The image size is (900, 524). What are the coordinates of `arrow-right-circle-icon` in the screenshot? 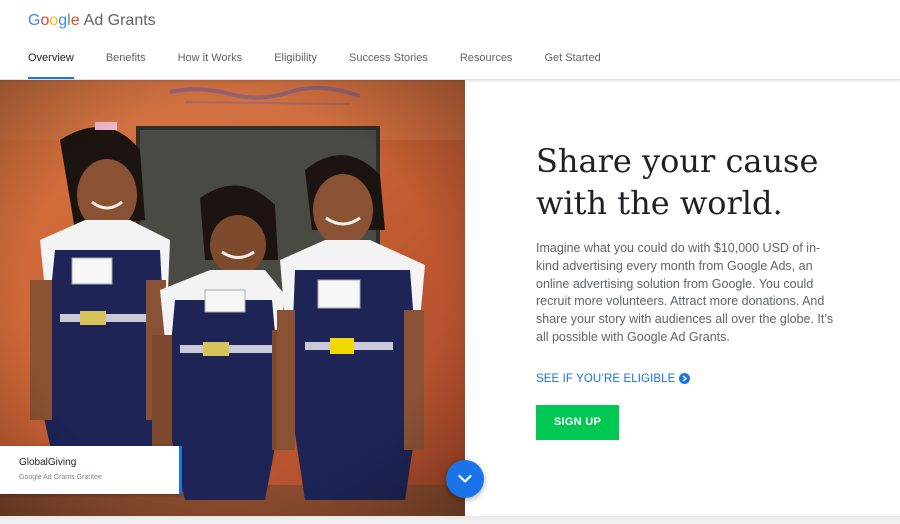 It's located at (685, 379).